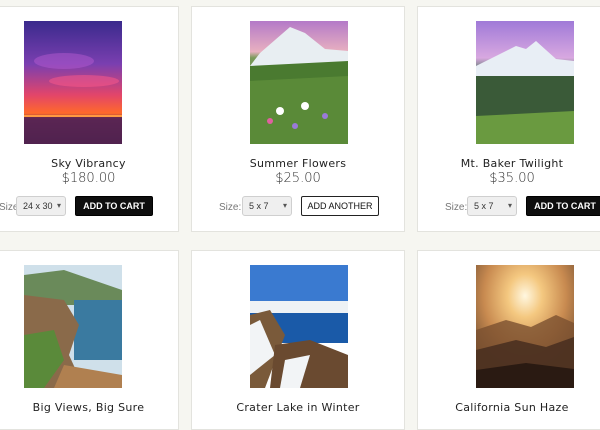 The height and width of the screenshot is (430, 600). Describe the element at coordinates (89, 163) in the screenshot. I see `product-title: Sky Vibrancy` at that location.